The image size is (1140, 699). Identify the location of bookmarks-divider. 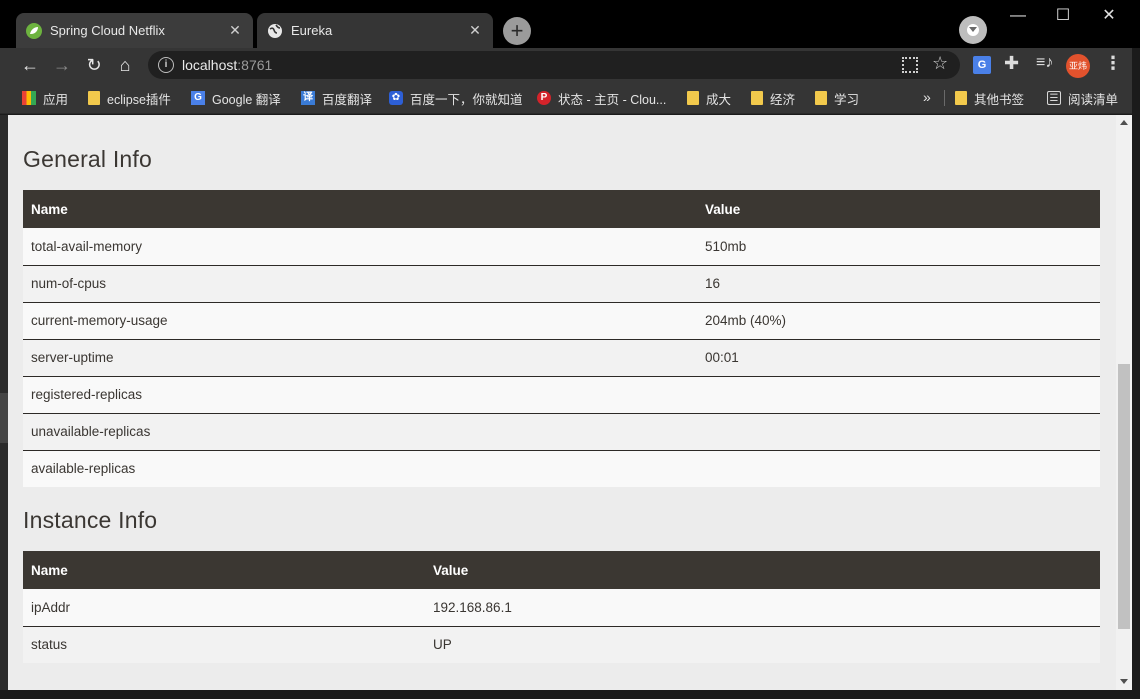
(944, 98).